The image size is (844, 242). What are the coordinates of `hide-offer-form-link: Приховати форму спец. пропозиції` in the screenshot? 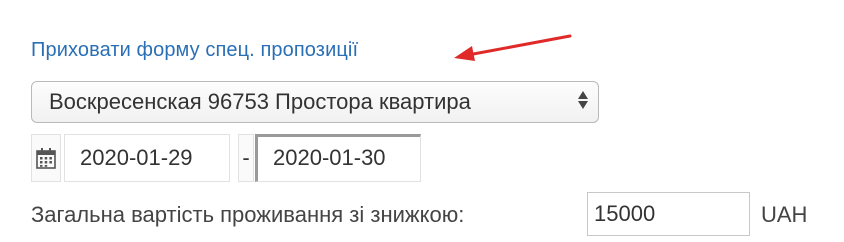 It's located at (194, 50).